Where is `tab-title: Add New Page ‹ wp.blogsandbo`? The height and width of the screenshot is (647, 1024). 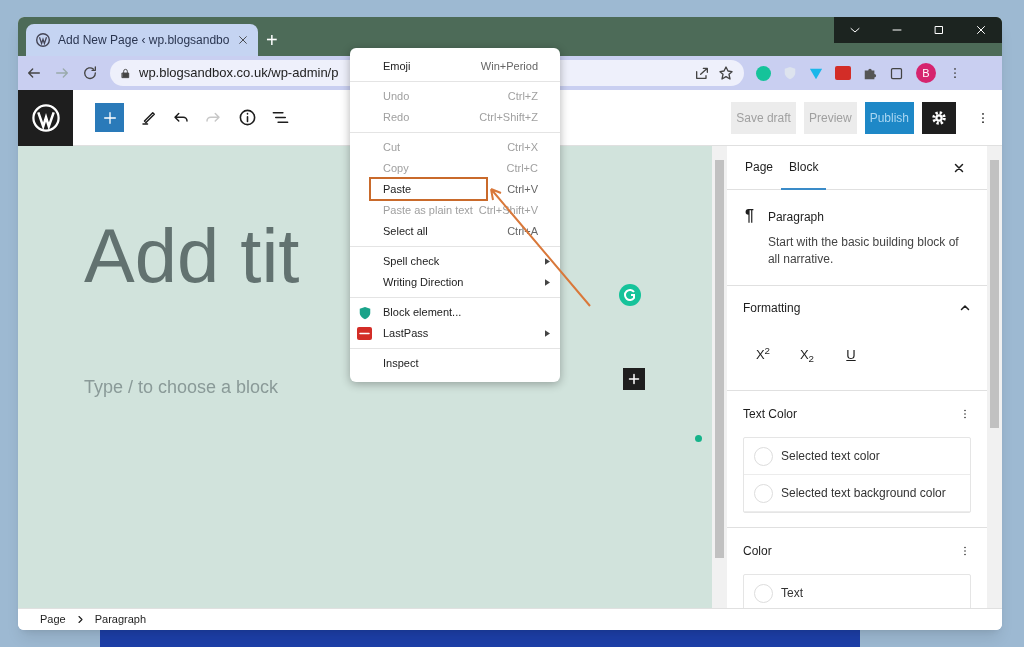 tab-title: Add New Page ‹ wp.blogsandbo is located at coordinates (144, 40).